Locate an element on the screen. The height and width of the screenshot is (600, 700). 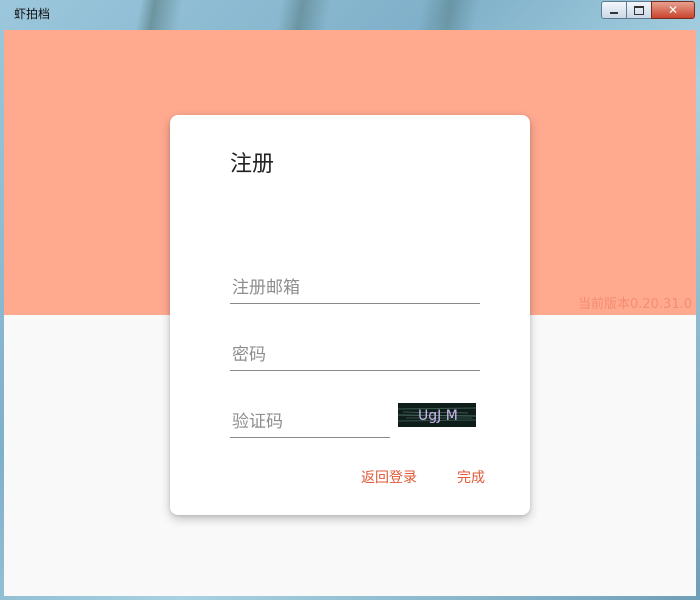
window-controls: ✕ is located at coordinates (648, 11).